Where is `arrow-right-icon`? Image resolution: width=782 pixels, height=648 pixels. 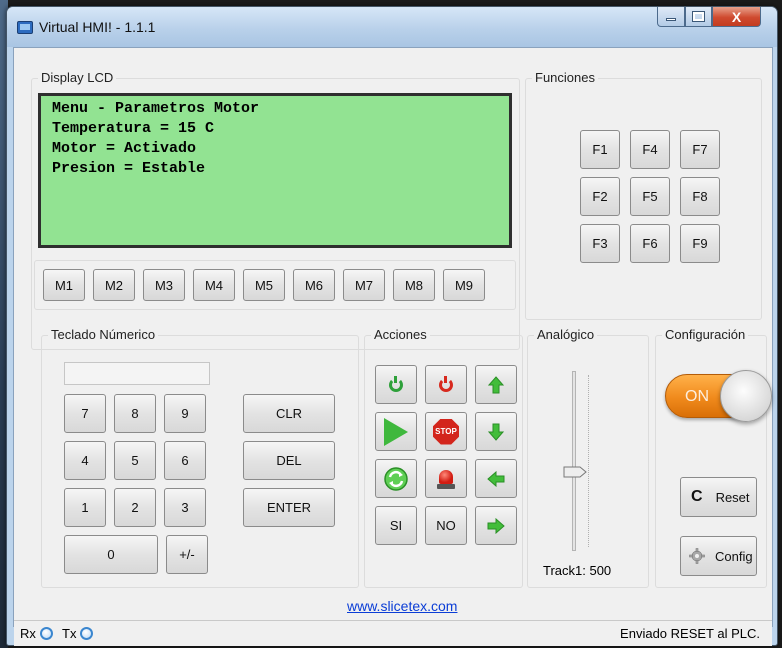
arrow-right-icon is located at coordinates (496, 525).